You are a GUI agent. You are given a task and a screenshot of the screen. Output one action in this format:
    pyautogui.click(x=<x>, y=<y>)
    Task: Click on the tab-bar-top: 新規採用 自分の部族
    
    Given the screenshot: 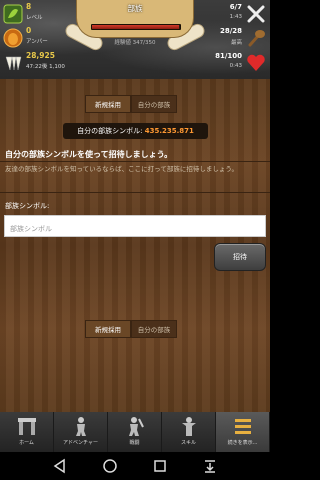 What is the action you would take?
    pyautogui.click(x=131, y=104)
    